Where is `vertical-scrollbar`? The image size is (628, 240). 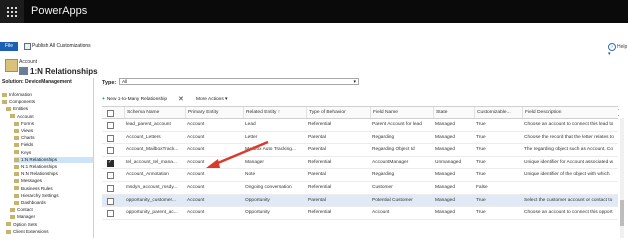
vertical-scrollbar is located at coordinates (622, 178).